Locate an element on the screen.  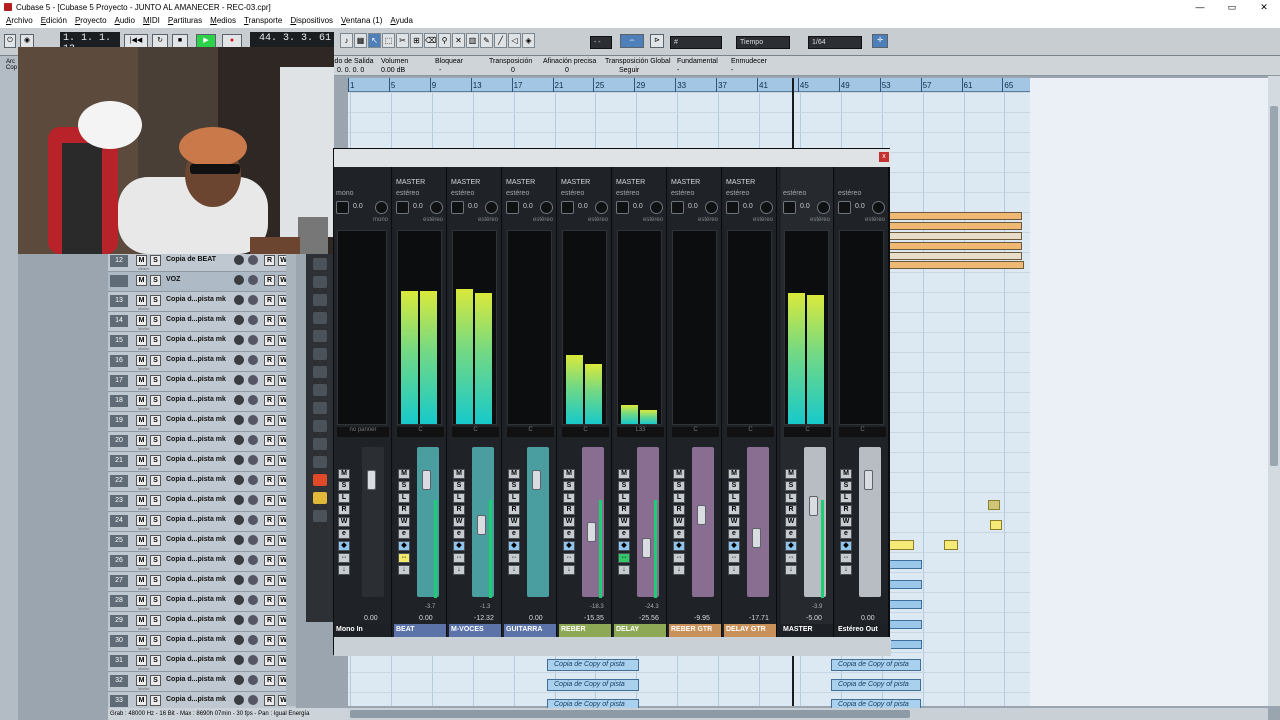
track-header: 14 M S Copia d...pista mk R Widiollut is located at coordinates (202, 322).